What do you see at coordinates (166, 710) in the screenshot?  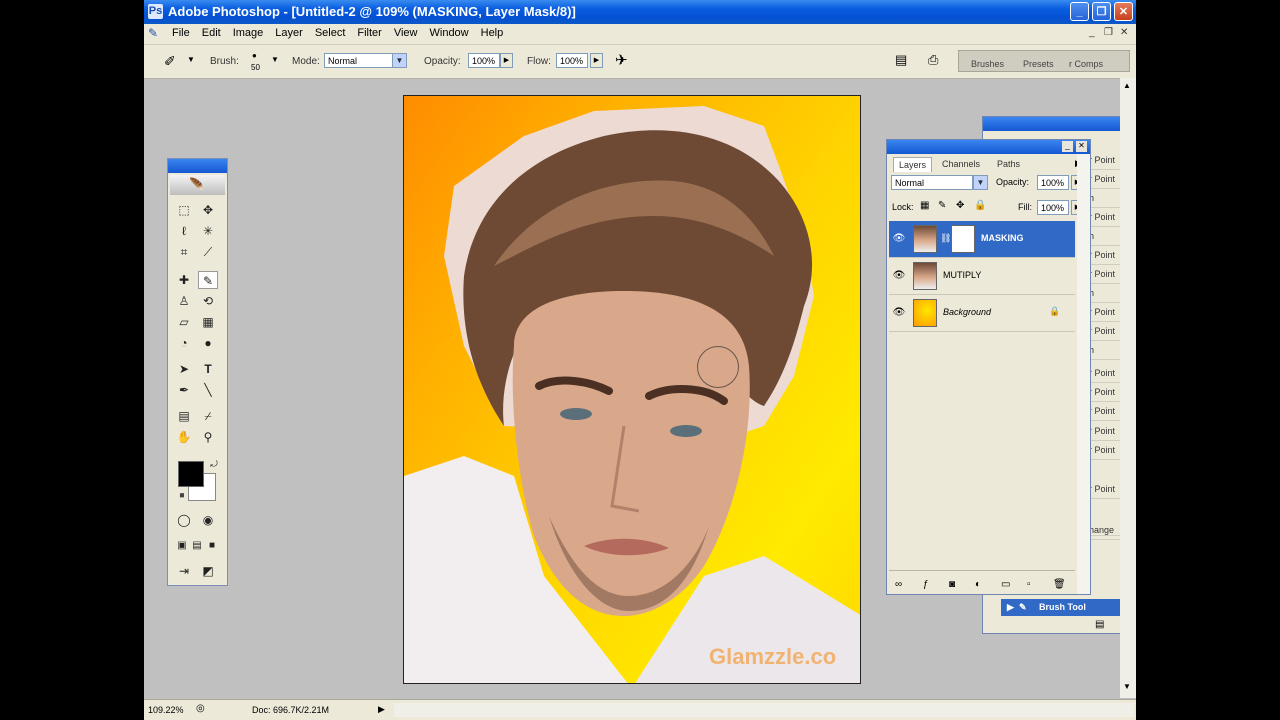 I see `zoom-level: 109.22%` at bounding box center [166, 710].